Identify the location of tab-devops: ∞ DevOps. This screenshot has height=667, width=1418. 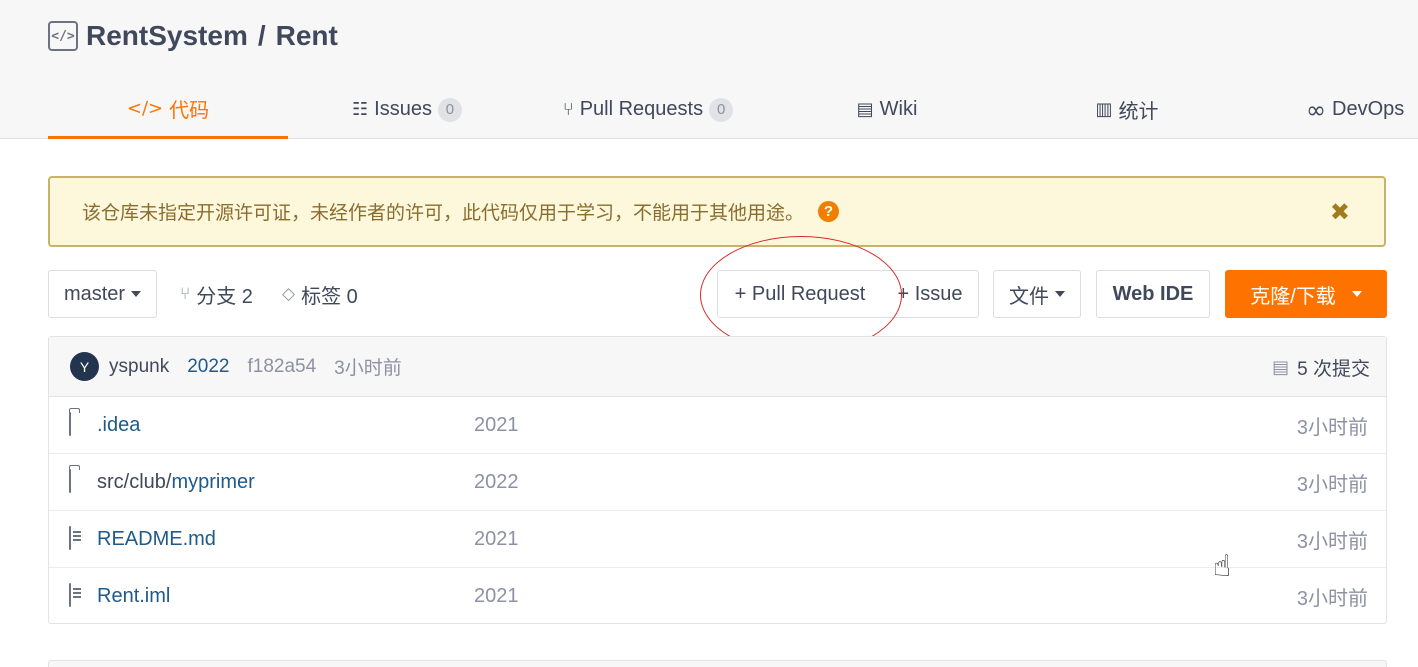
(1362, 109).